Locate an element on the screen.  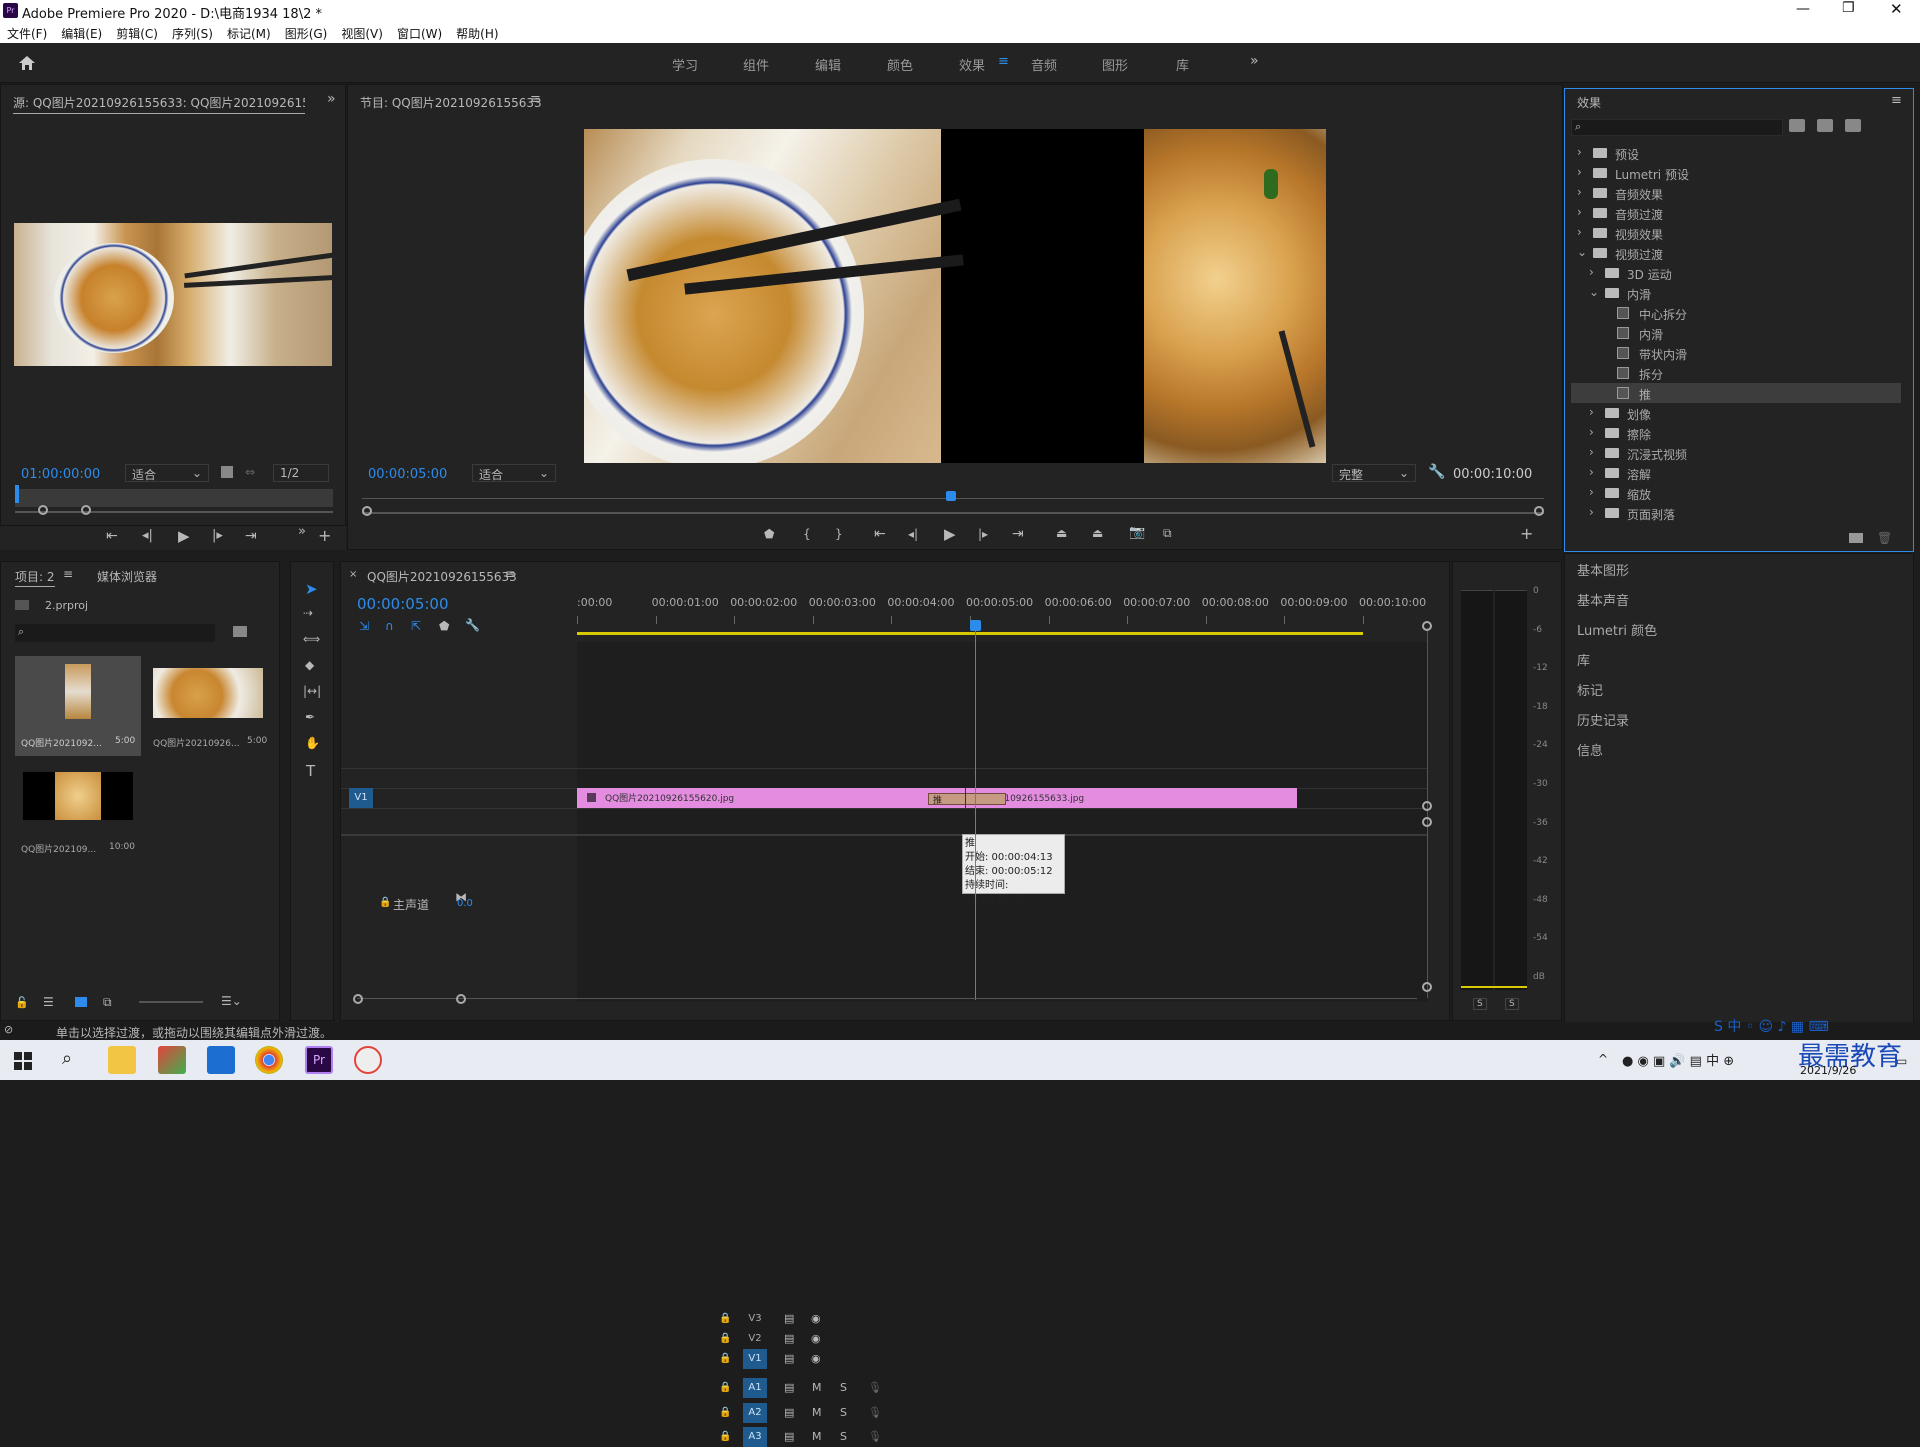
effects-tree-item: › 视频效果 is located at coordinates (1736, 233).